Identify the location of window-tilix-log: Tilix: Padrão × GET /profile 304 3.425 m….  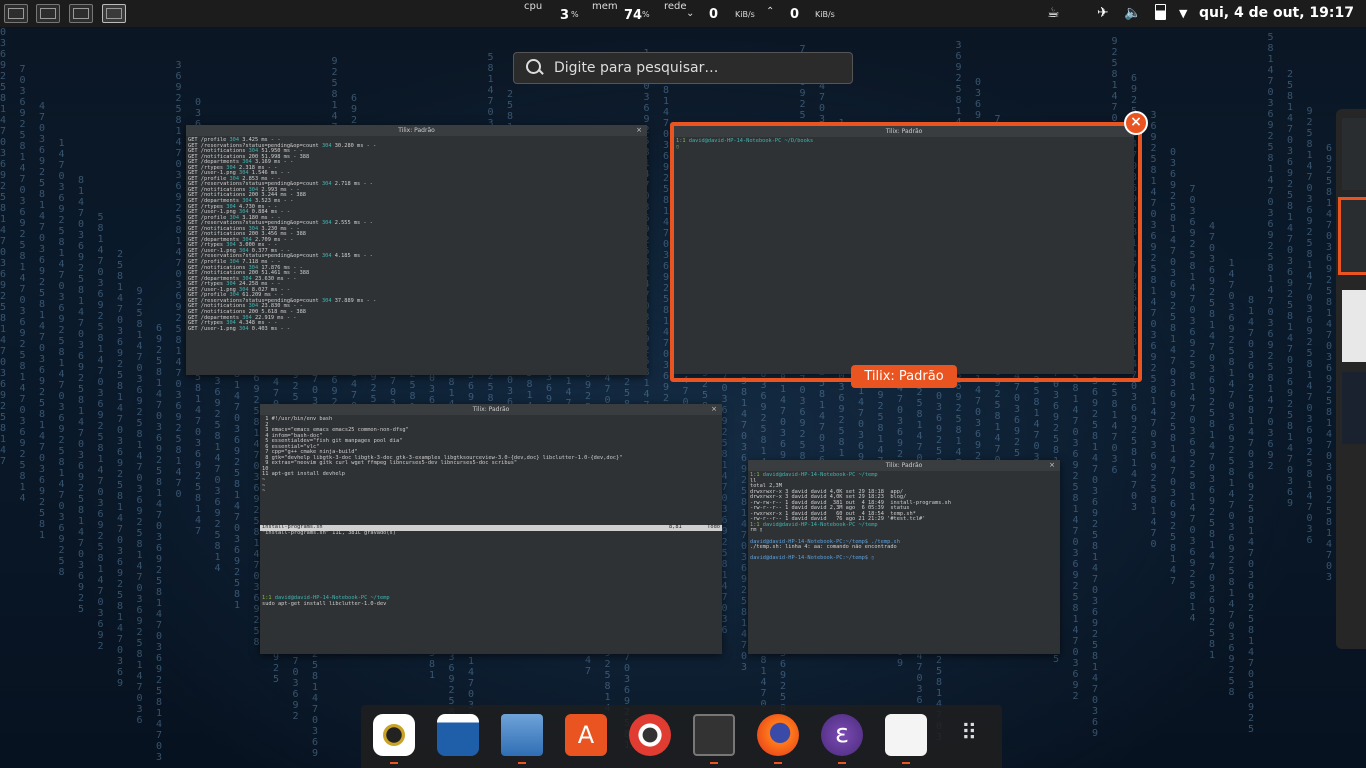
(416, 250).